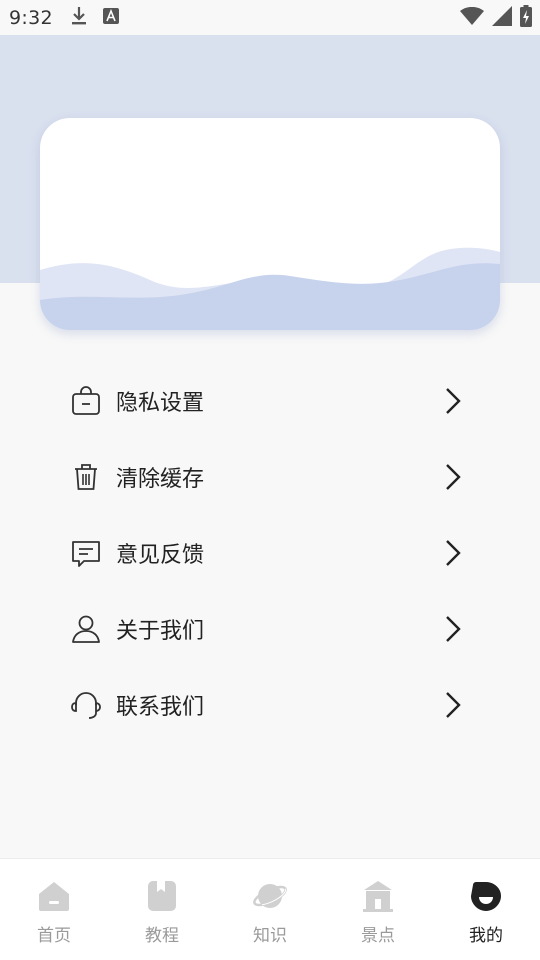 The height and width of the screenshot is (960, 540). Describe the element at coordinates (54, 936) in the screenshot. I see `tab-label: 首页` at that location.